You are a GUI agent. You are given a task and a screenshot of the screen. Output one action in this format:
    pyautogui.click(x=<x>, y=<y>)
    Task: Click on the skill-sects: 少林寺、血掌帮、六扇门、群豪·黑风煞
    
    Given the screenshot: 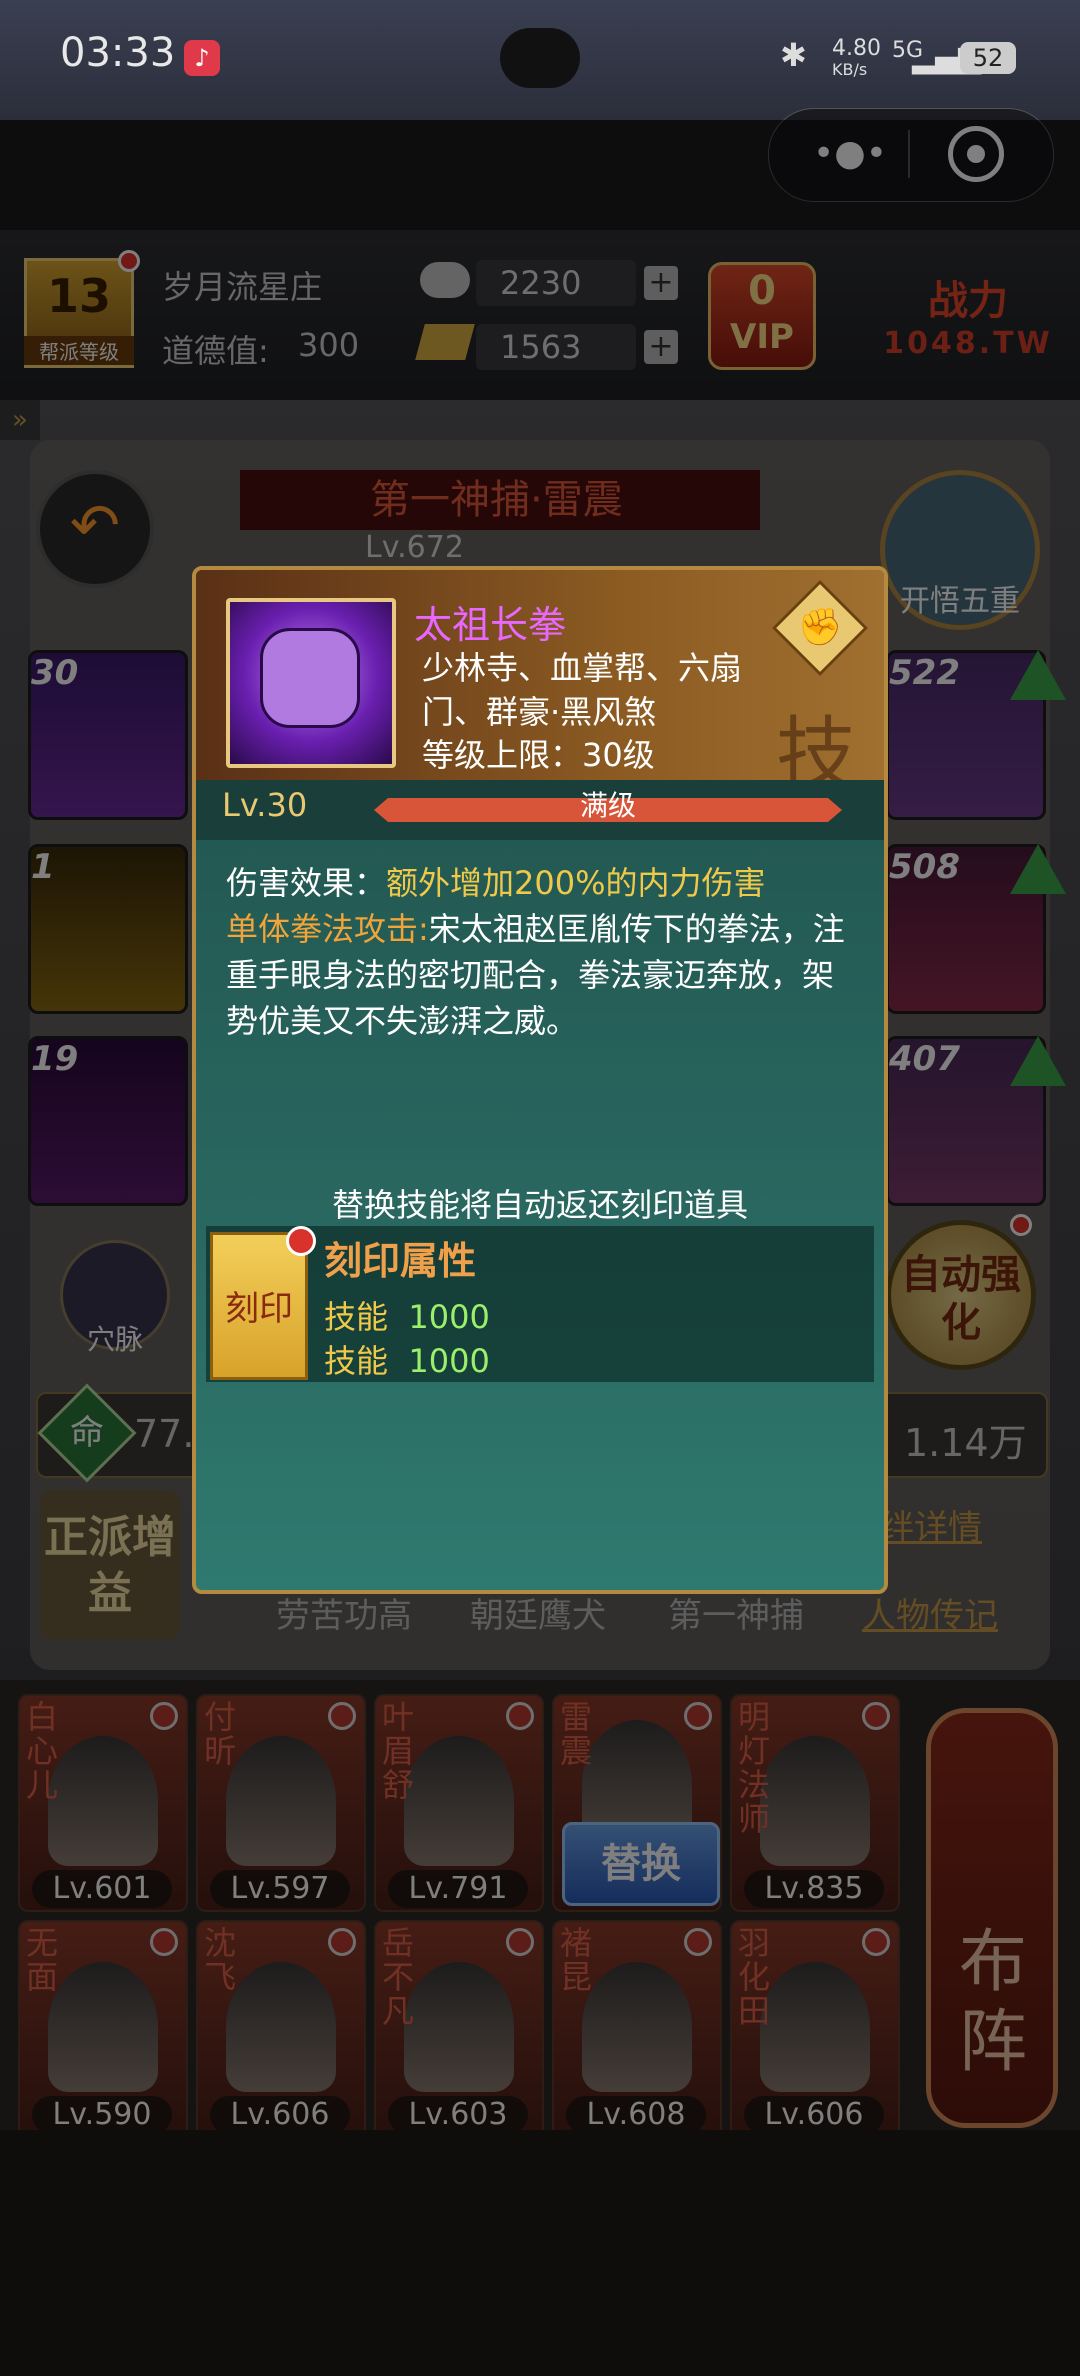 What is the action you would take?
    pyautogui.click(x=582, y=690)
    